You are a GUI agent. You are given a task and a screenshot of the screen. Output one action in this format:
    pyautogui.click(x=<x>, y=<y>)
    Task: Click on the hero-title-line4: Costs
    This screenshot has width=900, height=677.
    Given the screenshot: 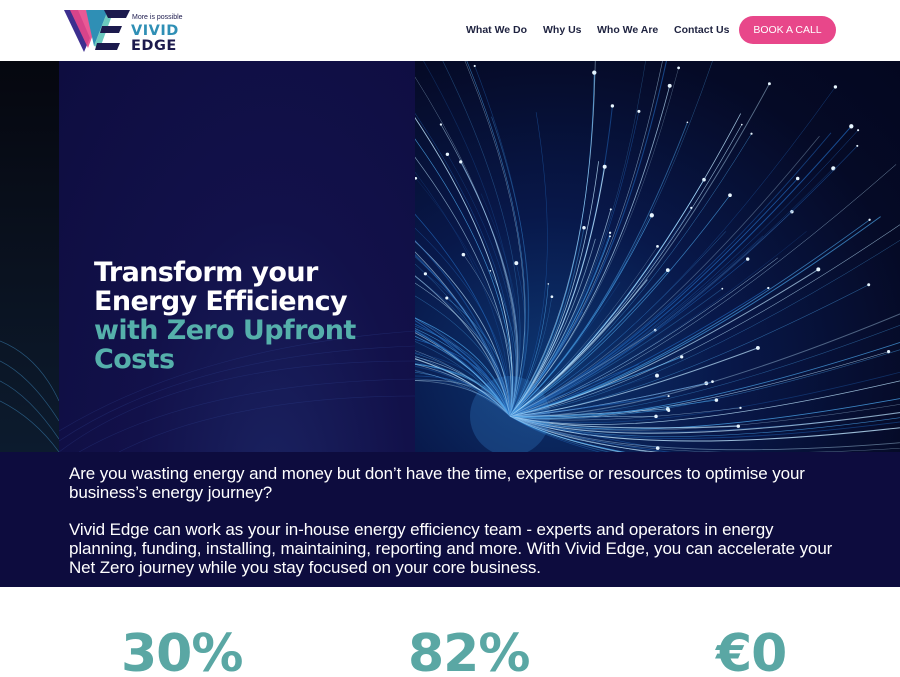 What is the action you would take?
    pyautogui.click(x=134, y=359)
    